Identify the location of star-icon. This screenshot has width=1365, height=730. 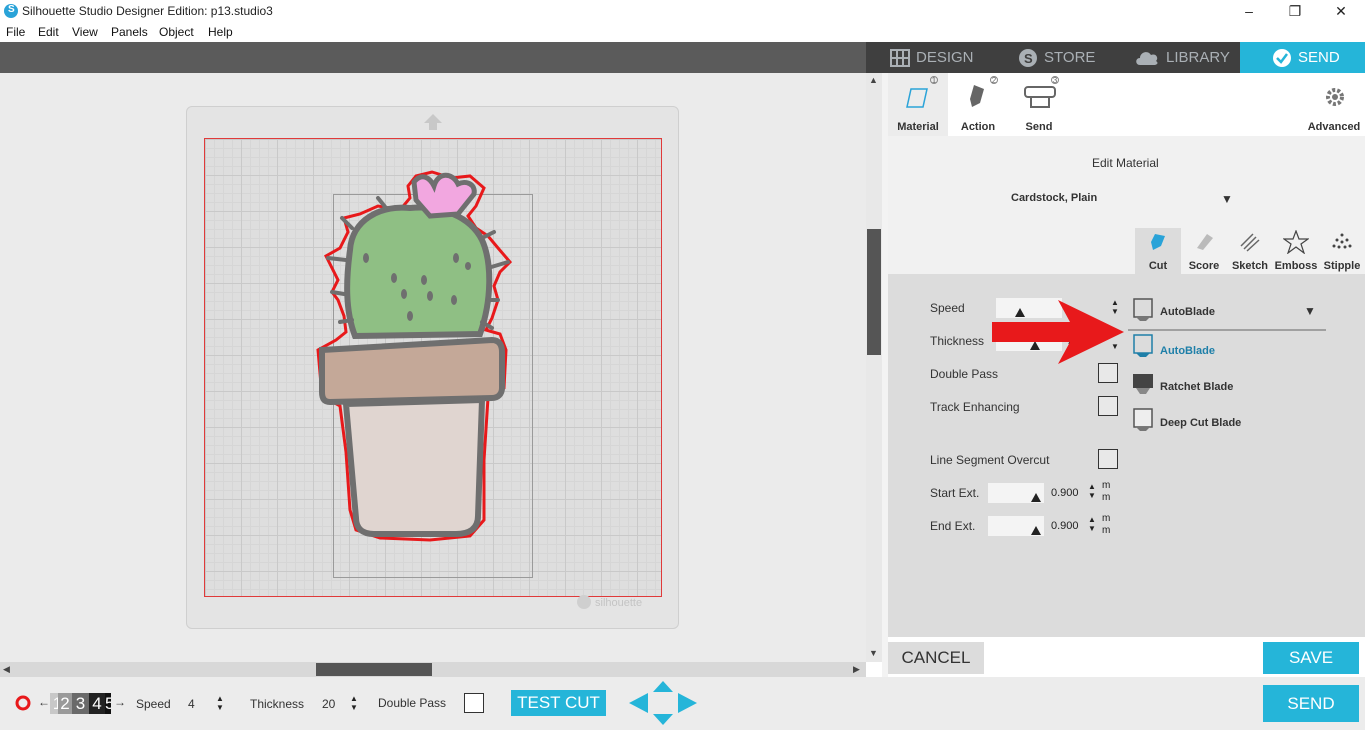
(1296, 242).